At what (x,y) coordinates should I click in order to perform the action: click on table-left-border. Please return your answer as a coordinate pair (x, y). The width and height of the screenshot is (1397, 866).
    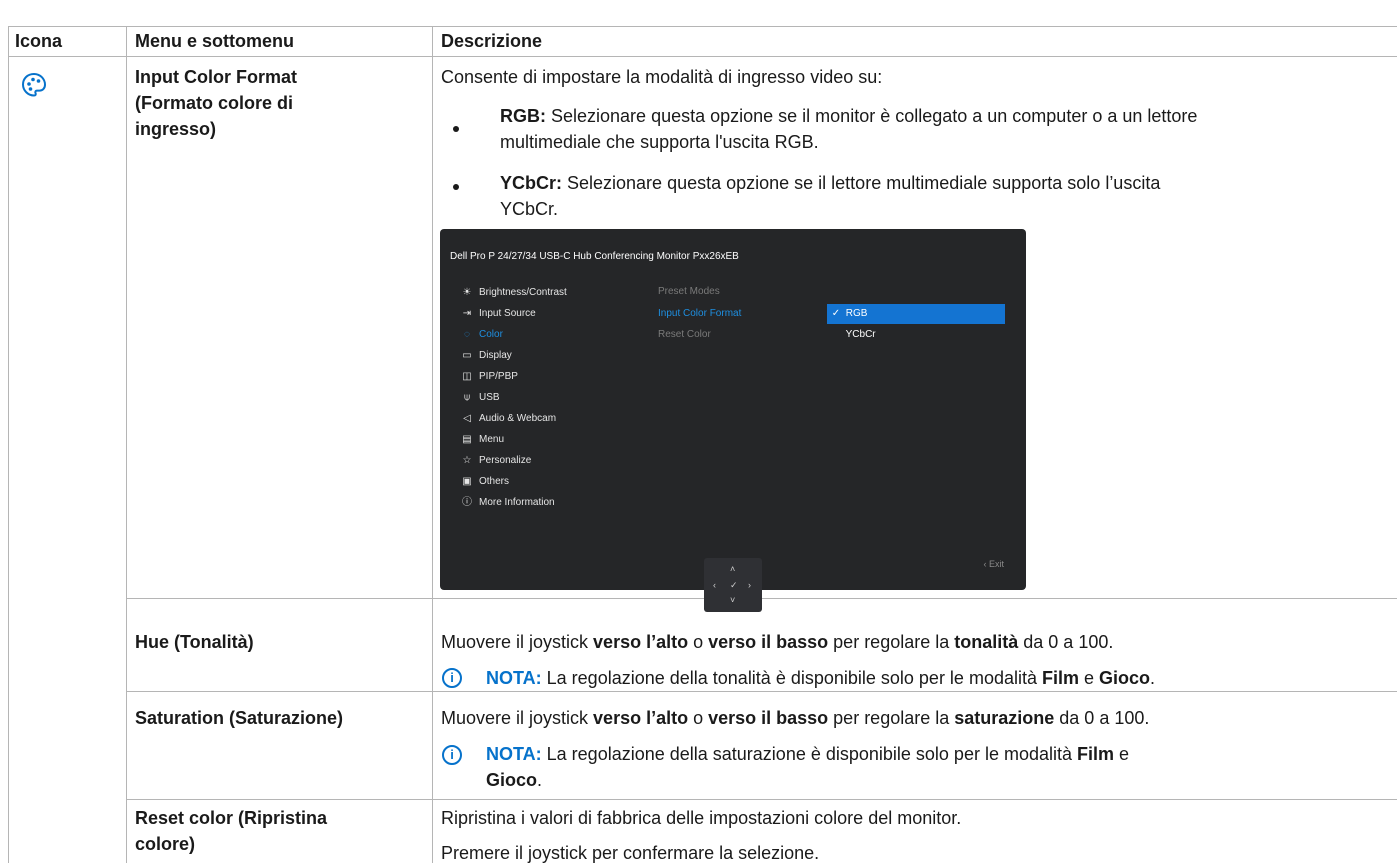
    Looking at the image, I should click on (8, 444).